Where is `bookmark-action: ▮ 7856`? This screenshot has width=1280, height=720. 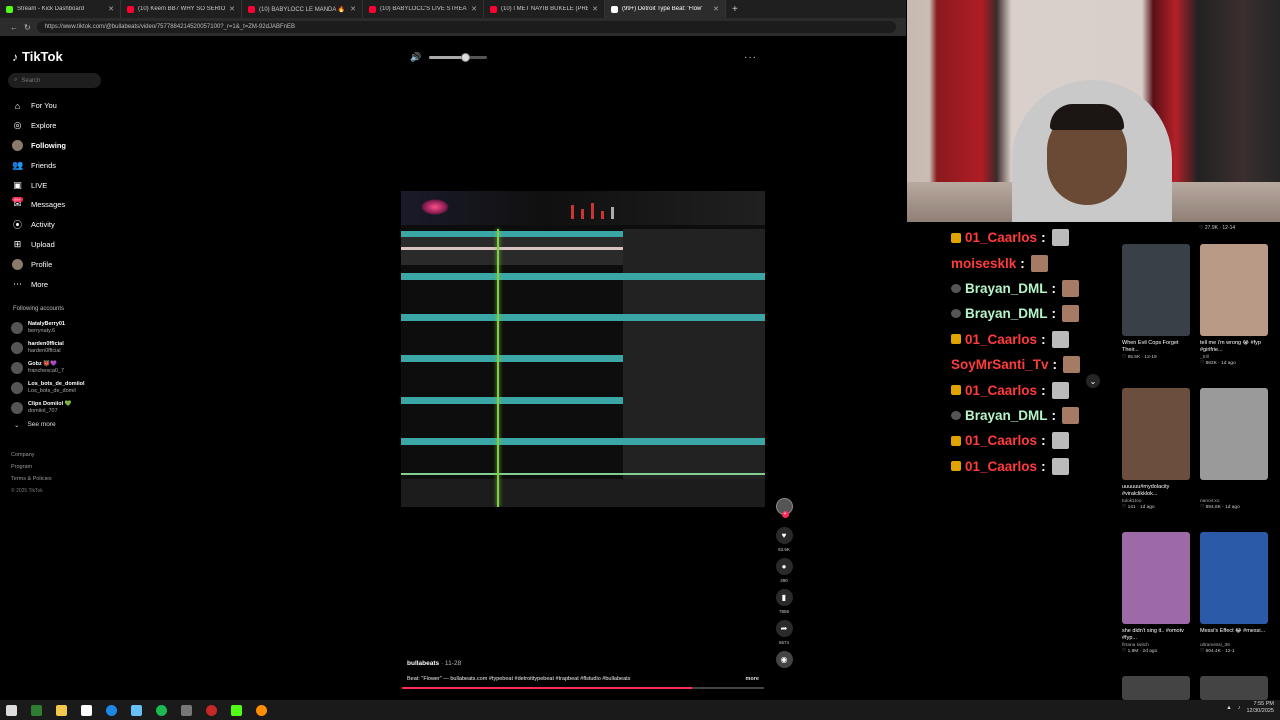 bookmark-action: ▮ 7856 is located at coordinates (784, 601).